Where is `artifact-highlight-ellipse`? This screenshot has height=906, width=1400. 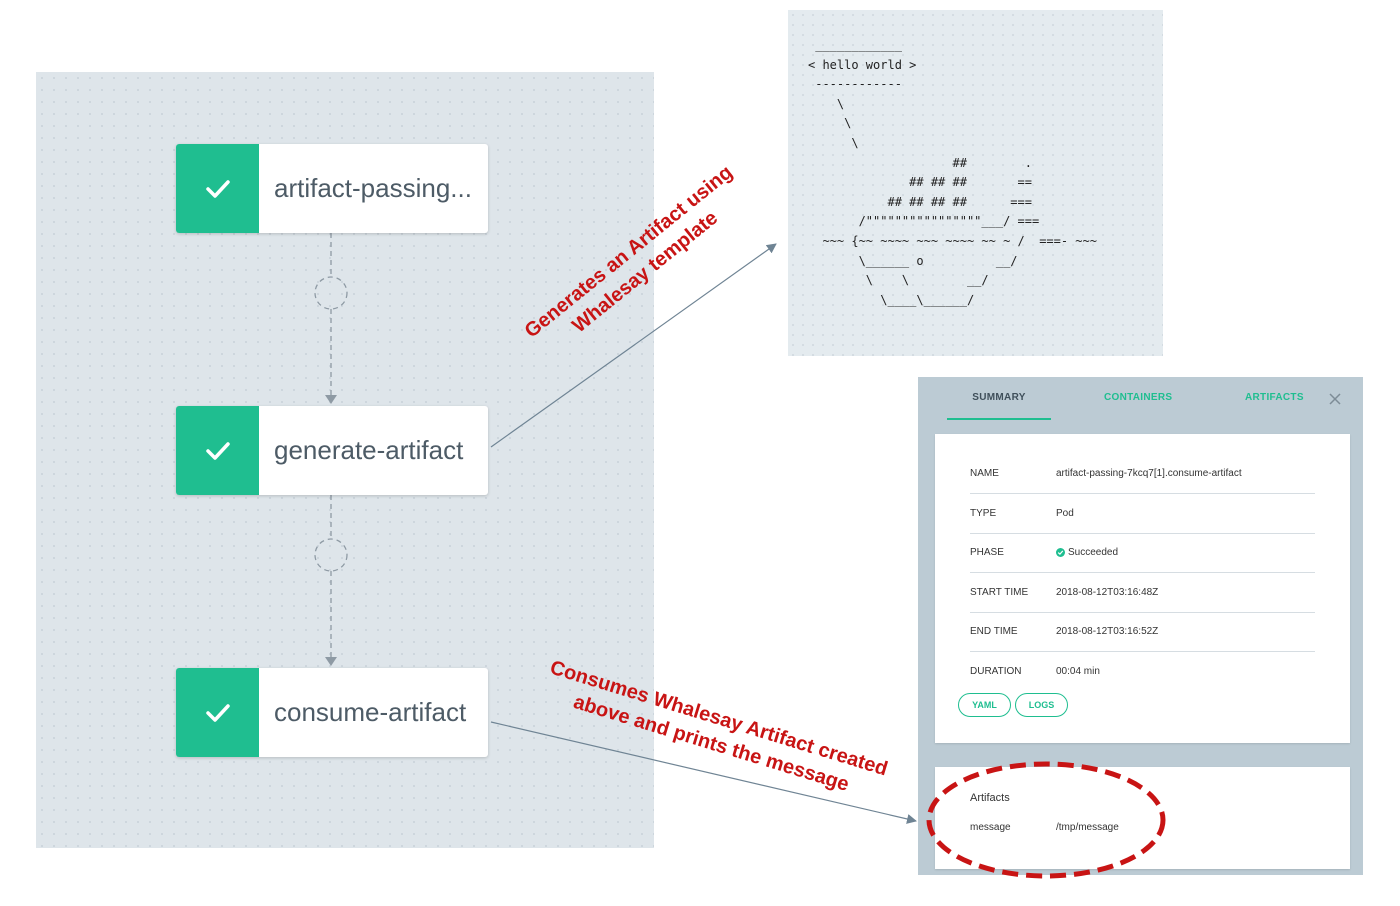
artifact-highlight-ellipse is located at coordinates (1046, 820).